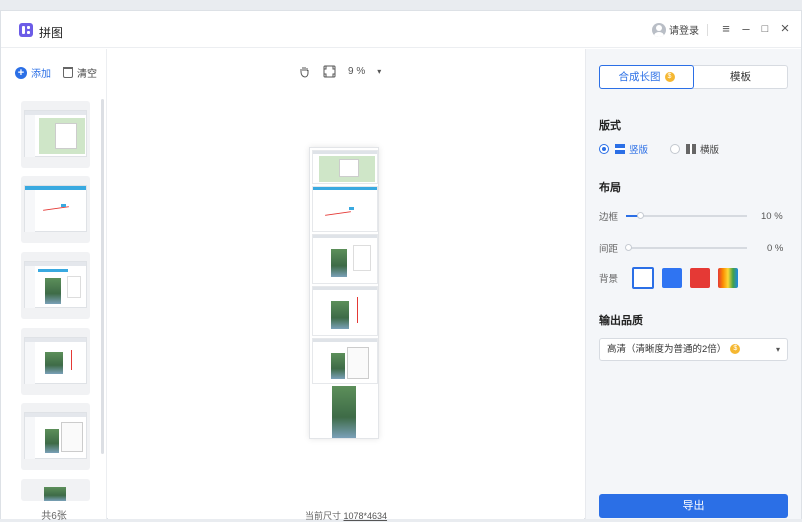 The width and height of the screenshot is (802, 522). I want to click on horizontal-layout-icon, so click(691, 149).